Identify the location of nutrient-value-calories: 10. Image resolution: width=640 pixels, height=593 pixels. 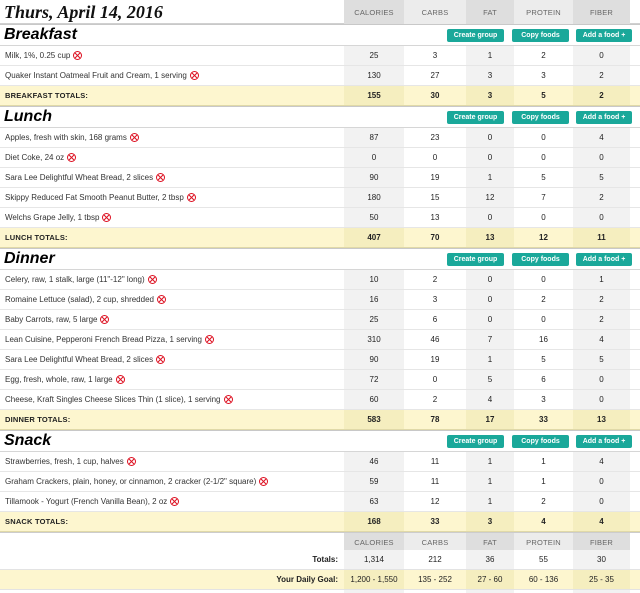
(374, 279).